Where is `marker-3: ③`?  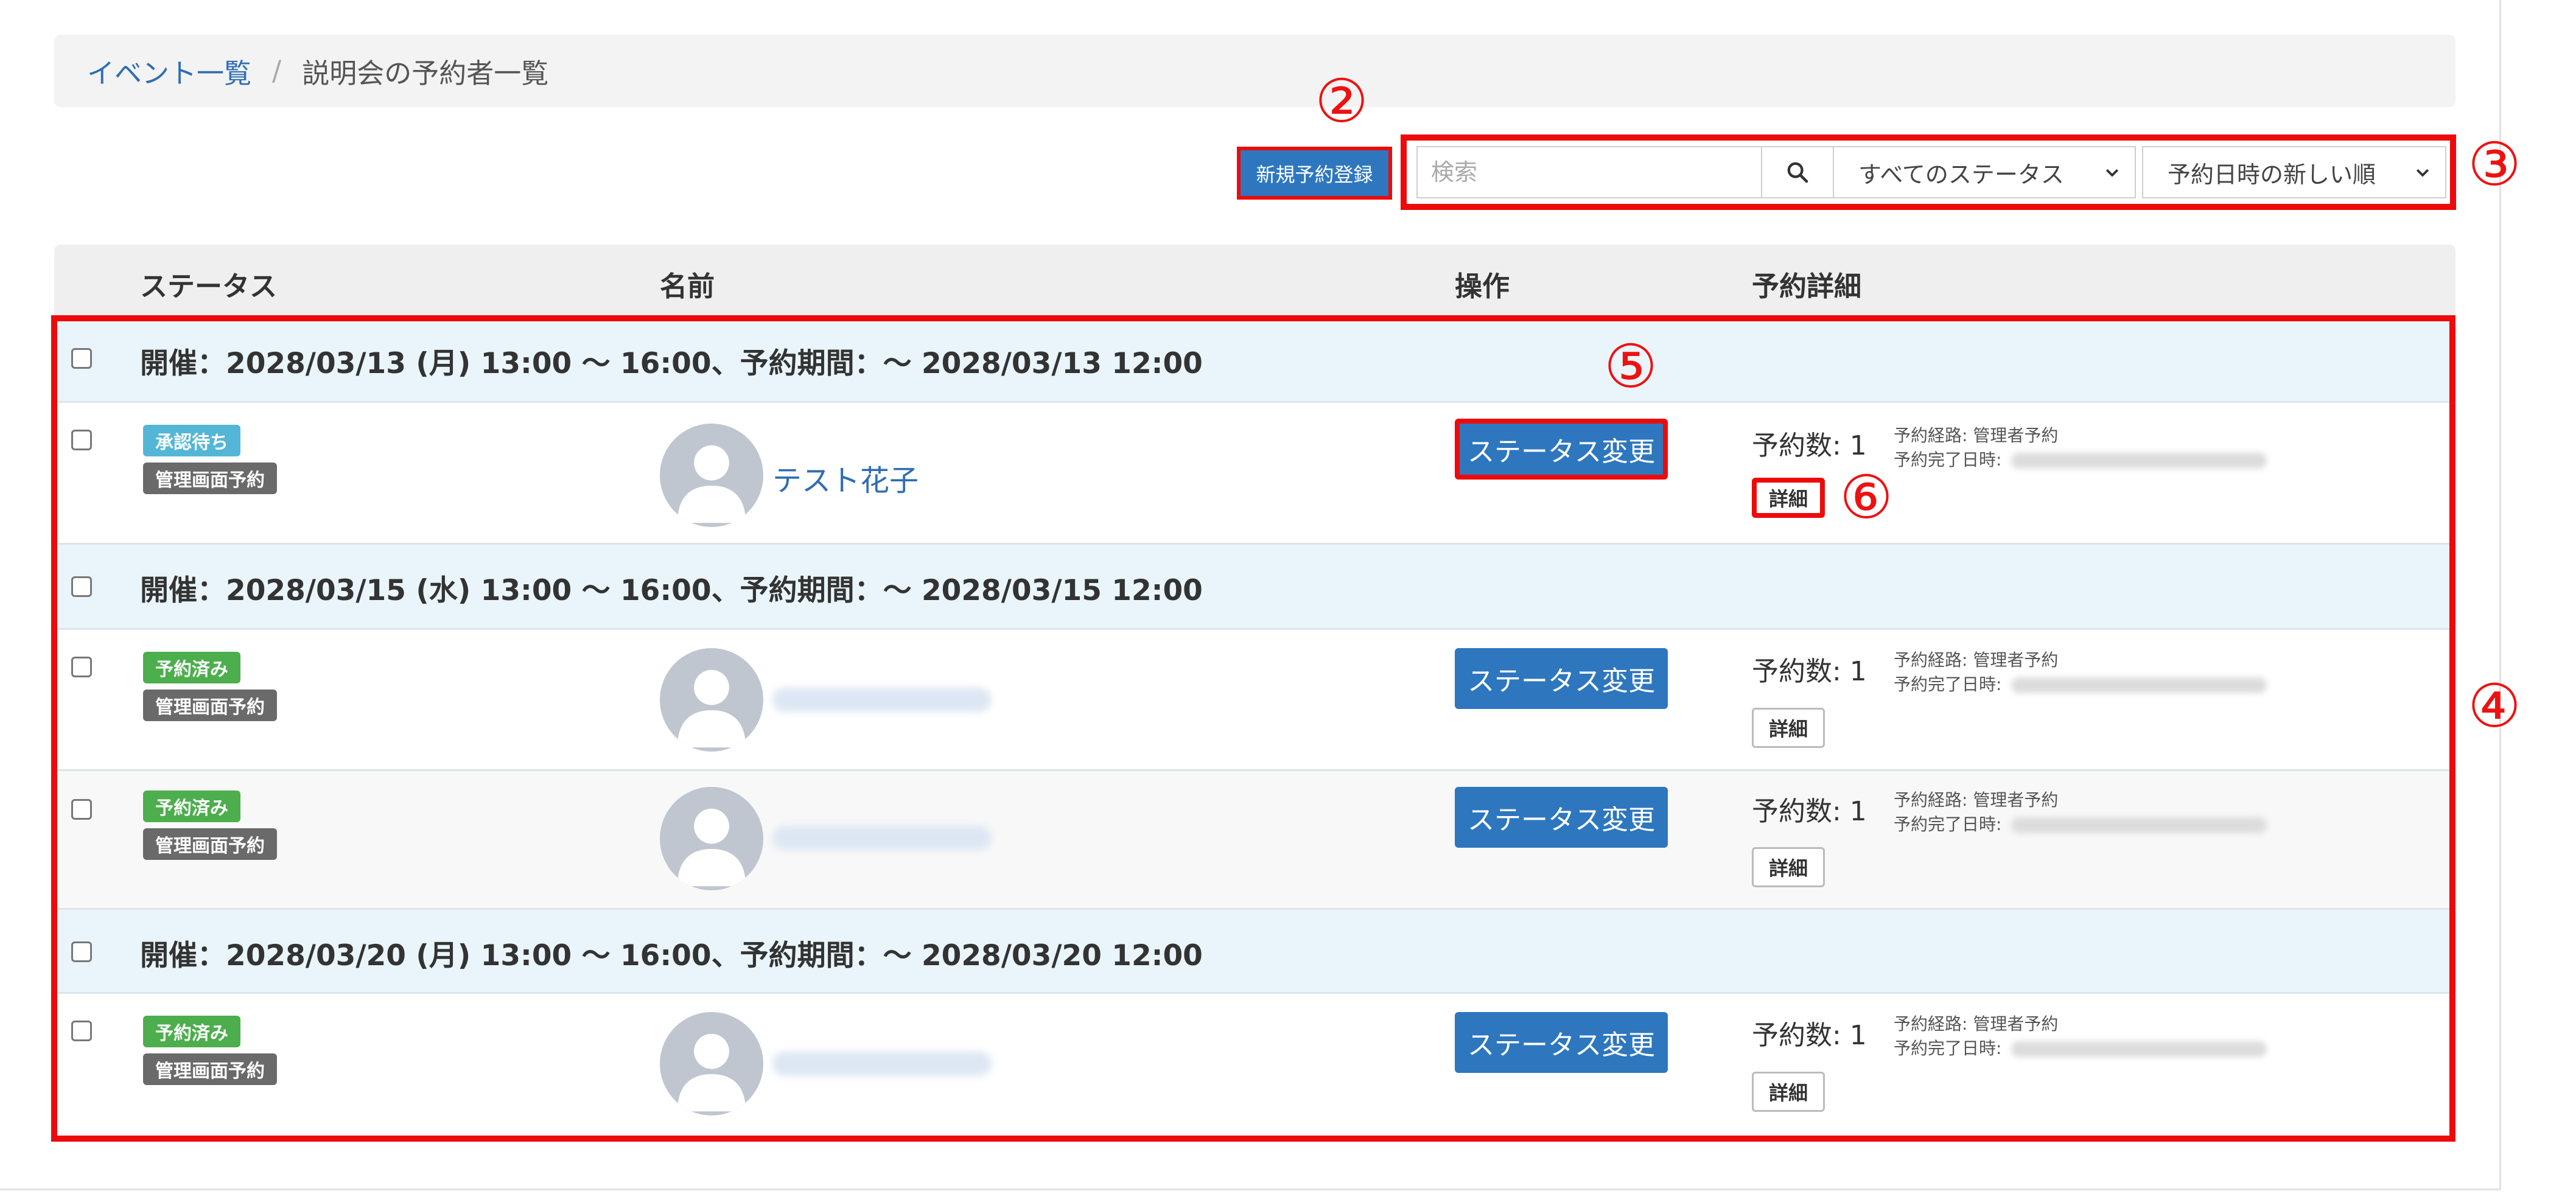
marker-3: ③ is located at coordinates (2495, 165).